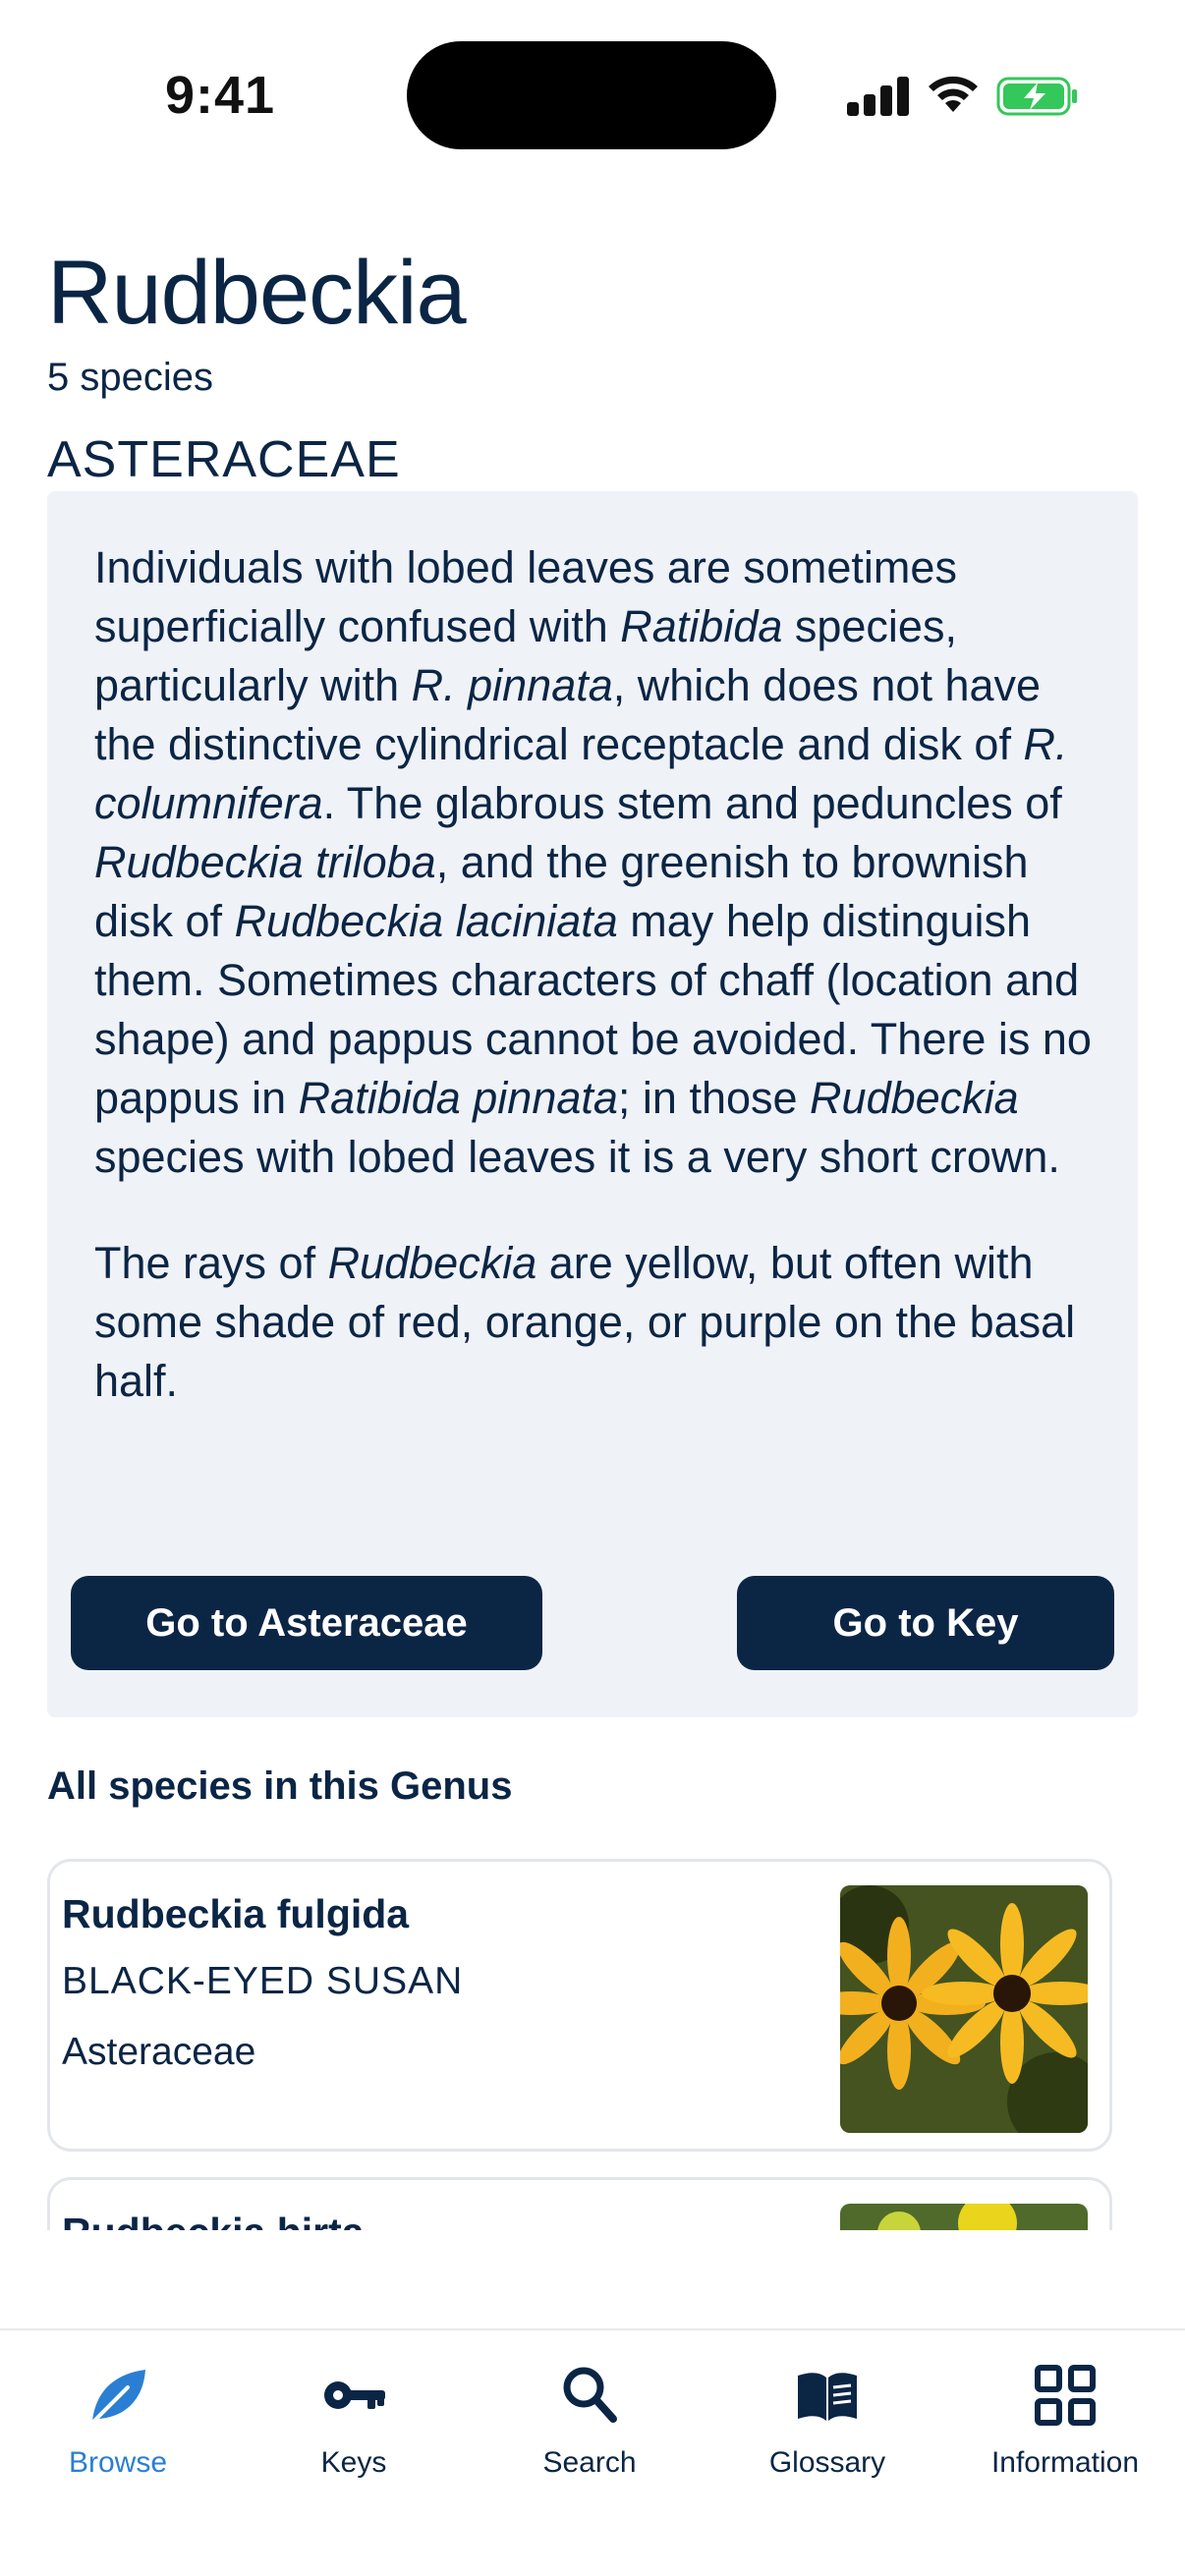  I want to click on italic-taxon-name: Rudbeckia triloba, so click(265, 862).